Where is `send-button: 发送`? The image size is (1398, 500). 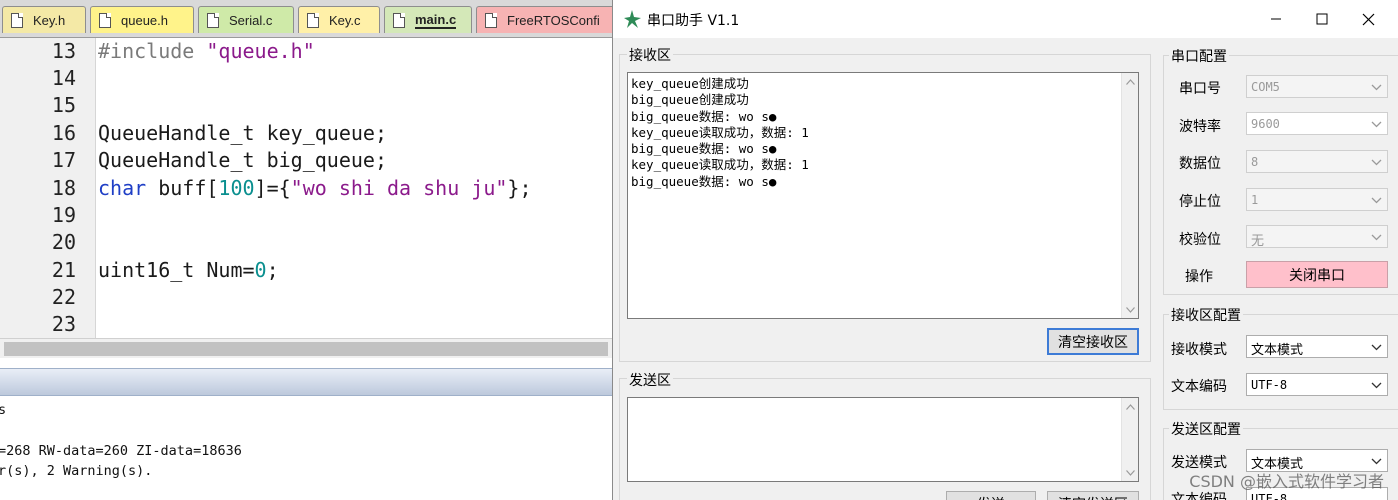 send-button: 发送 is located at coordinates (991, 495).